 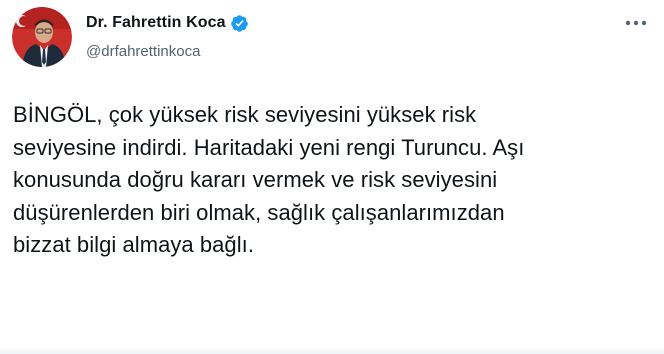 I want to click on more-options-button, so click(x=636, y=23).